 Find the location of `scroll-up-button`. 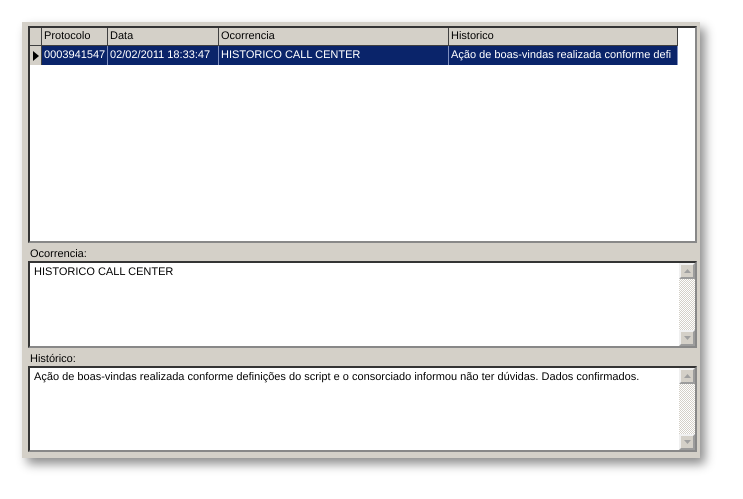

scroll-up-button is located at coordinates (687, 376).